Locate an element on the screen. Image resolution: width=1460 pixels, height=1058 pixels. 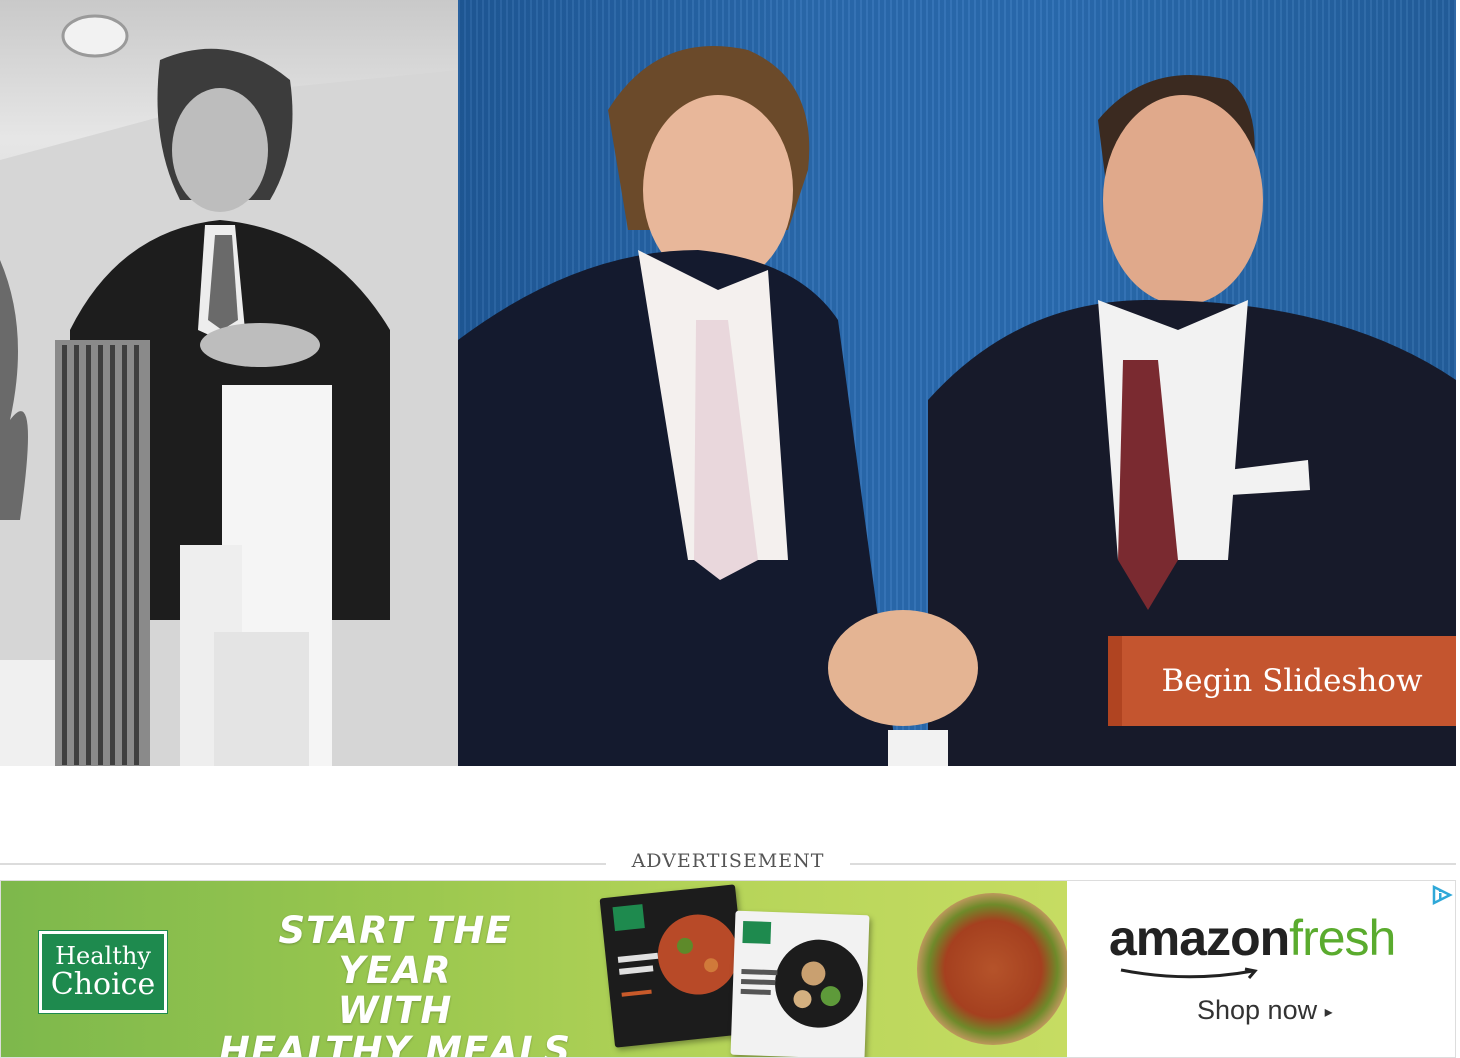
begin-slideshow-button: Begin Slideshow is located at coordinates (1282, 681).